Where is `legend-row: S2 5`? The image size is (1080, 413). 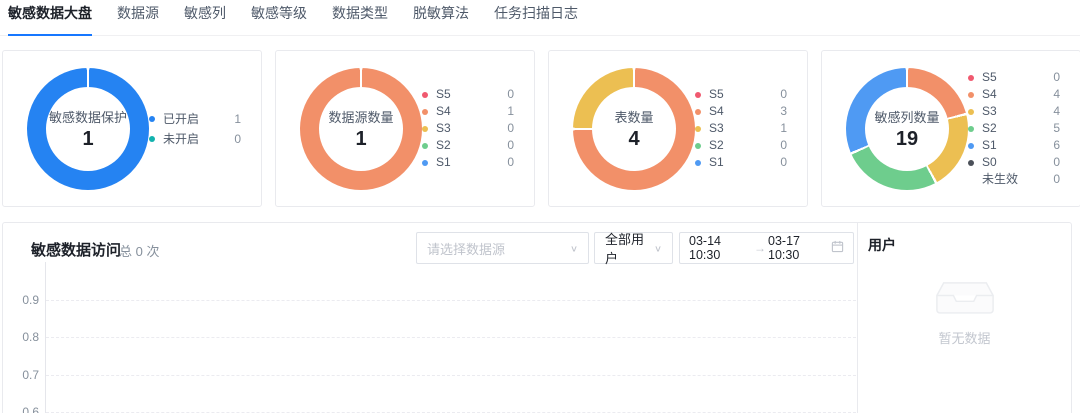 legend-row: S2 5 is located at coordinates (1014, 128).